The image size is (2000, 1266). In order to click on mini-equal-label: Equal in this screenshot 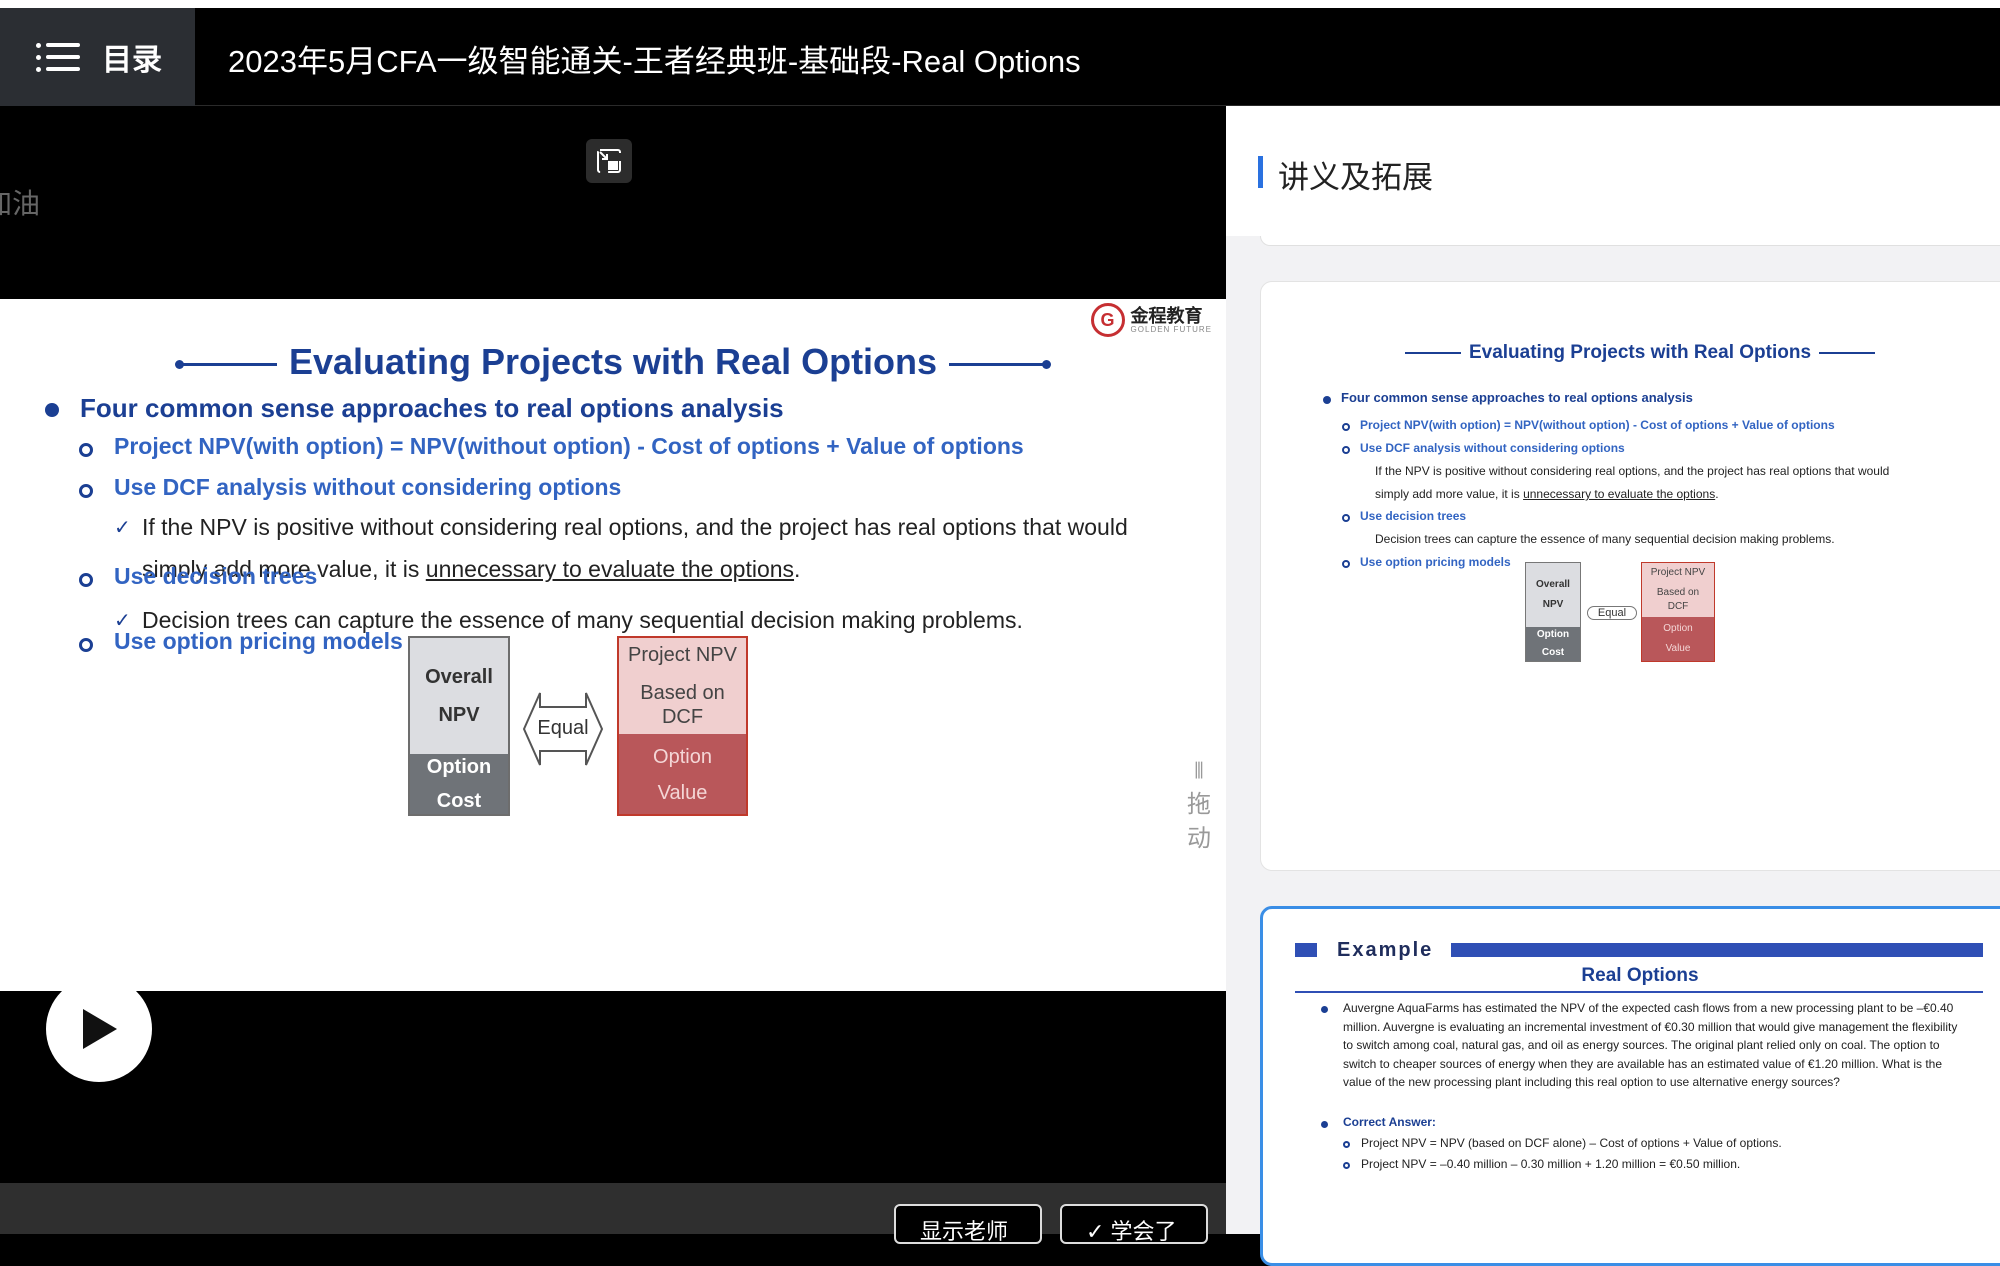, I will do `click(1612, 613)`.